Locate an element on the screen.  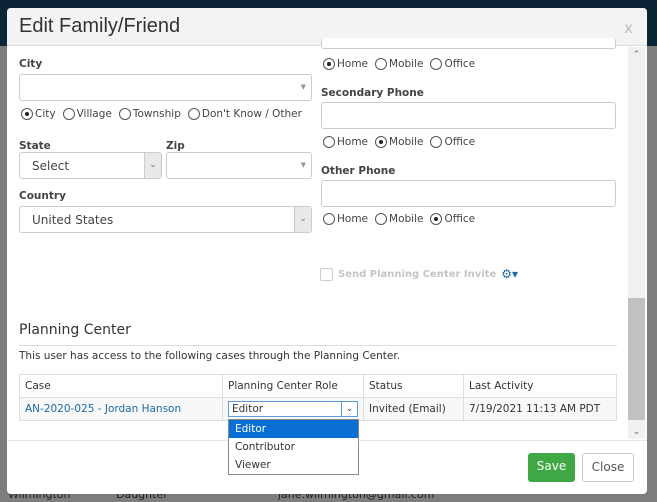
radio-option: Village is located at coordinates (87, 114).